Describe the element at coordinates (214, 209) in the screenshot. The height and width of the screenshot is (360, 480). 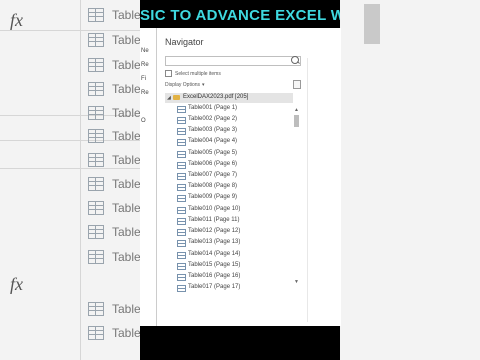
I see `tree-item-label: Table010 (Page 10)` at that location.